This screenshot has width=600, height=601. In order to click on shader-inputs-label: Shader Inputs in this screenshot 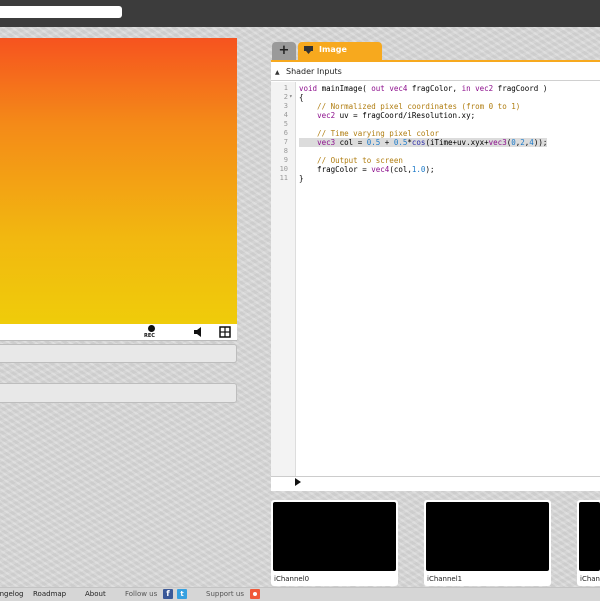, I will do `click(314, 71)`.